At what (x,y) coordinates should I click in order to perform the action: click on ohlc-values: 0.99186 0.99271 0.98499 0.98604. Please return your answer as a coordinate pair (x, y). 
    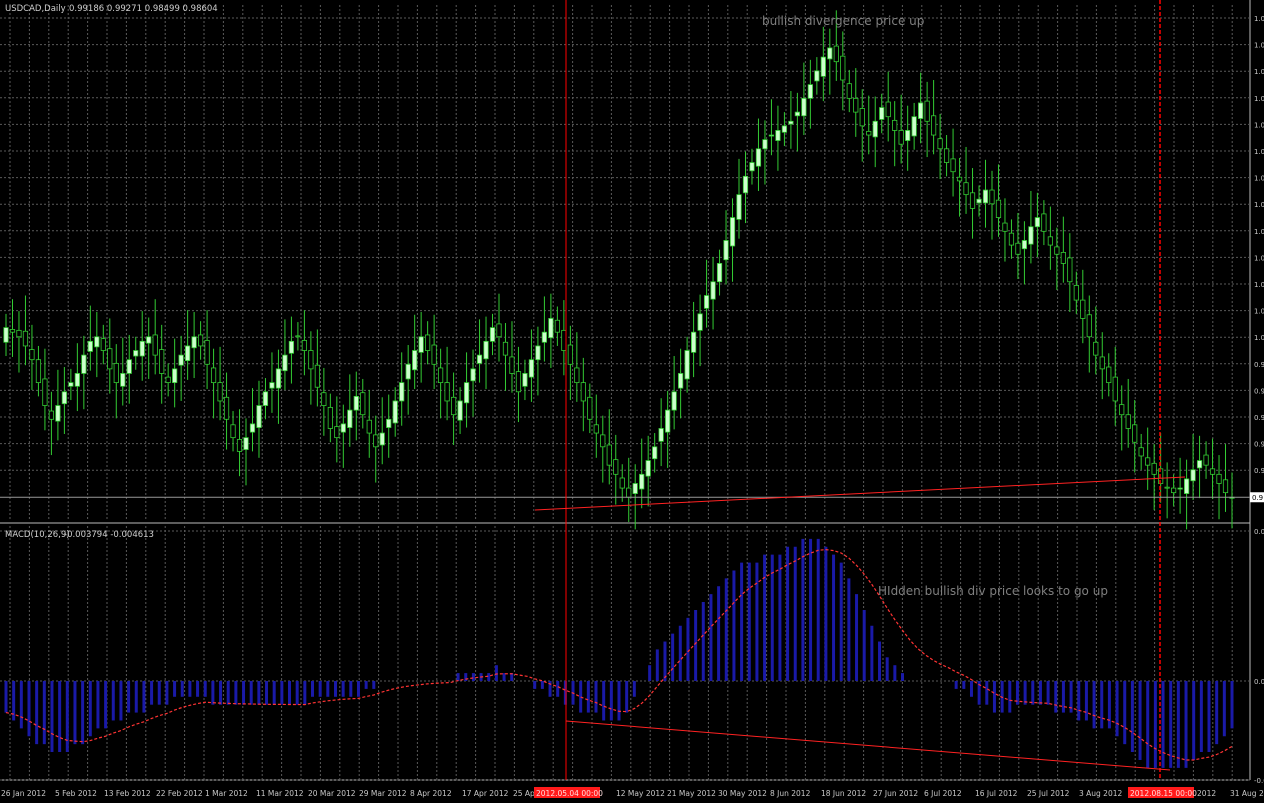
    Looking at the image, I should click on (143, 9).